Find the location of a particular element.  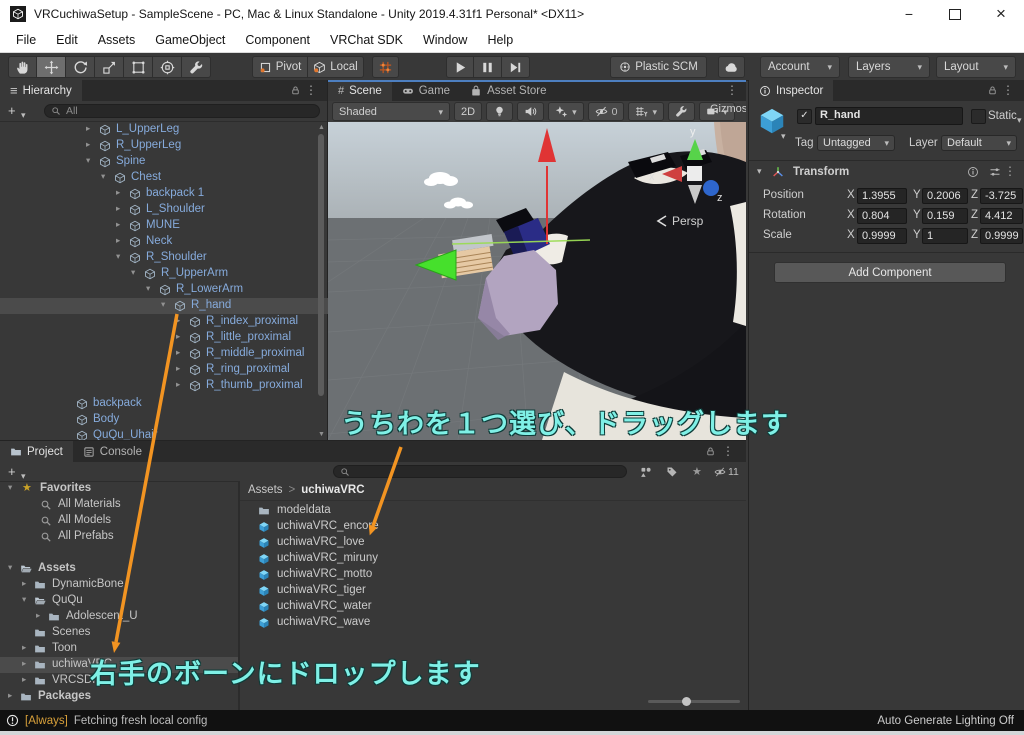

maximize-button is located at coordinates (955, 14).